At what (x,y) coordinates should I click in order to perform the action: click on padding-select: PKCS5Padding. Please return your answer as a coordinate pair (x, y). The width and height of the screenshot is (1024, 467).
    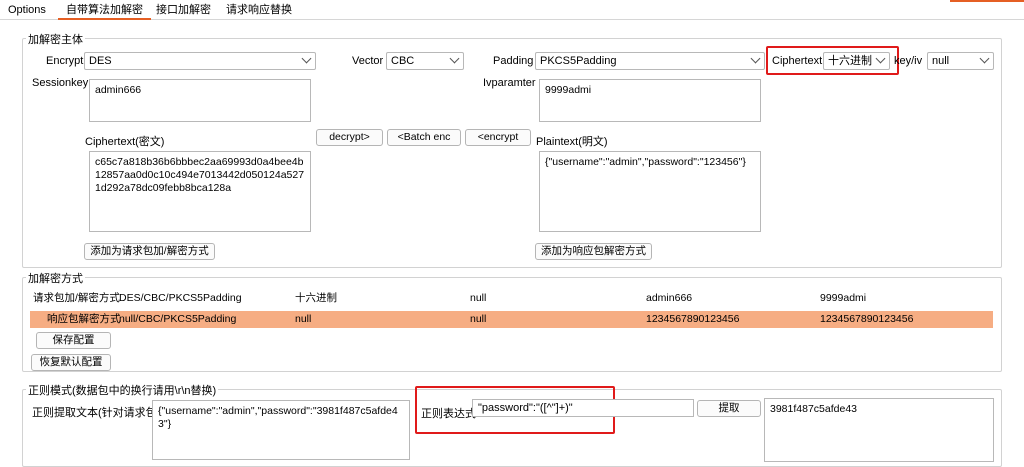
    Looking at the image, I should click on (650, 61).